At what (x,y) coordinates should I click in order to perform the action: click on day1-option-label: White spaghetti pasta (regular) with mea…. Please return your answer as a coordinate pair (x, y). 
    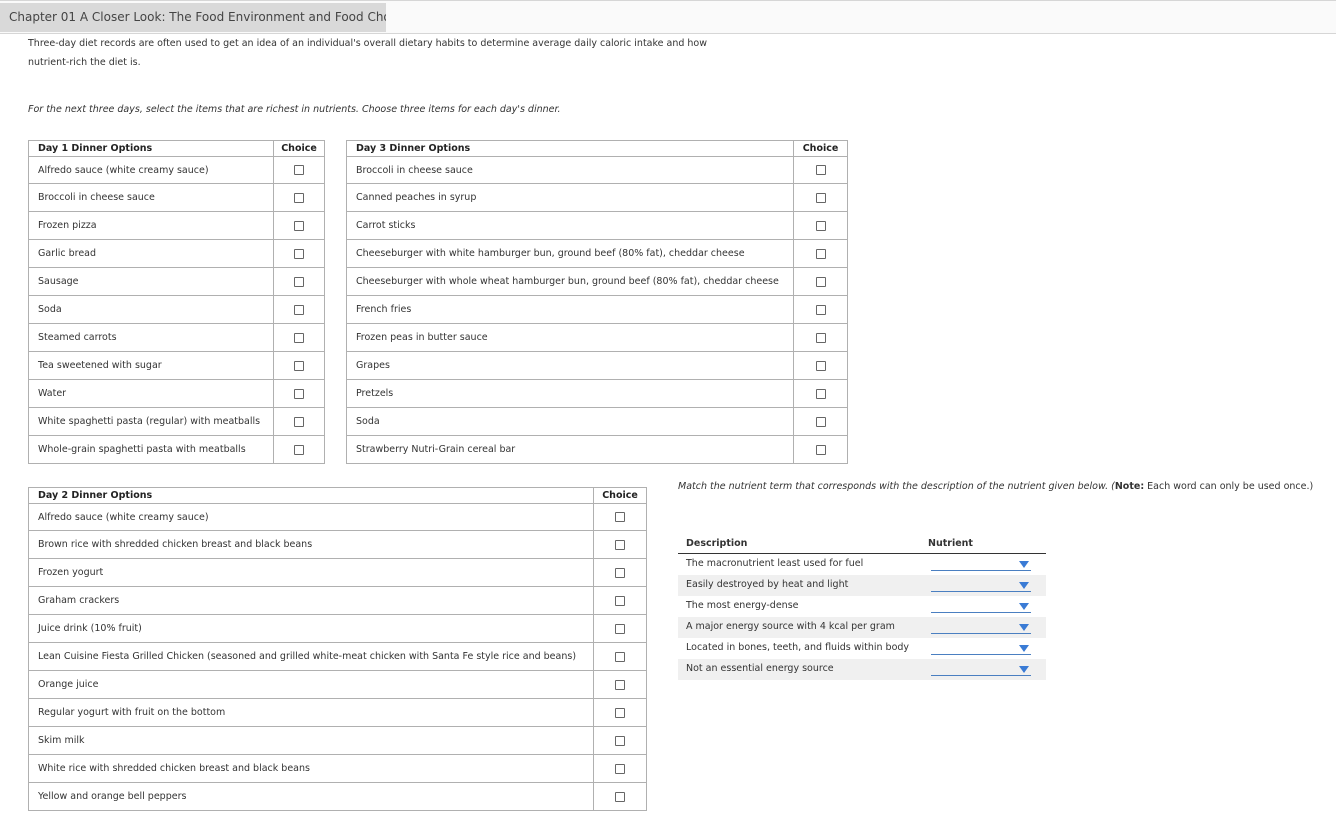
    Looking at the image, I should click on (151, 421).